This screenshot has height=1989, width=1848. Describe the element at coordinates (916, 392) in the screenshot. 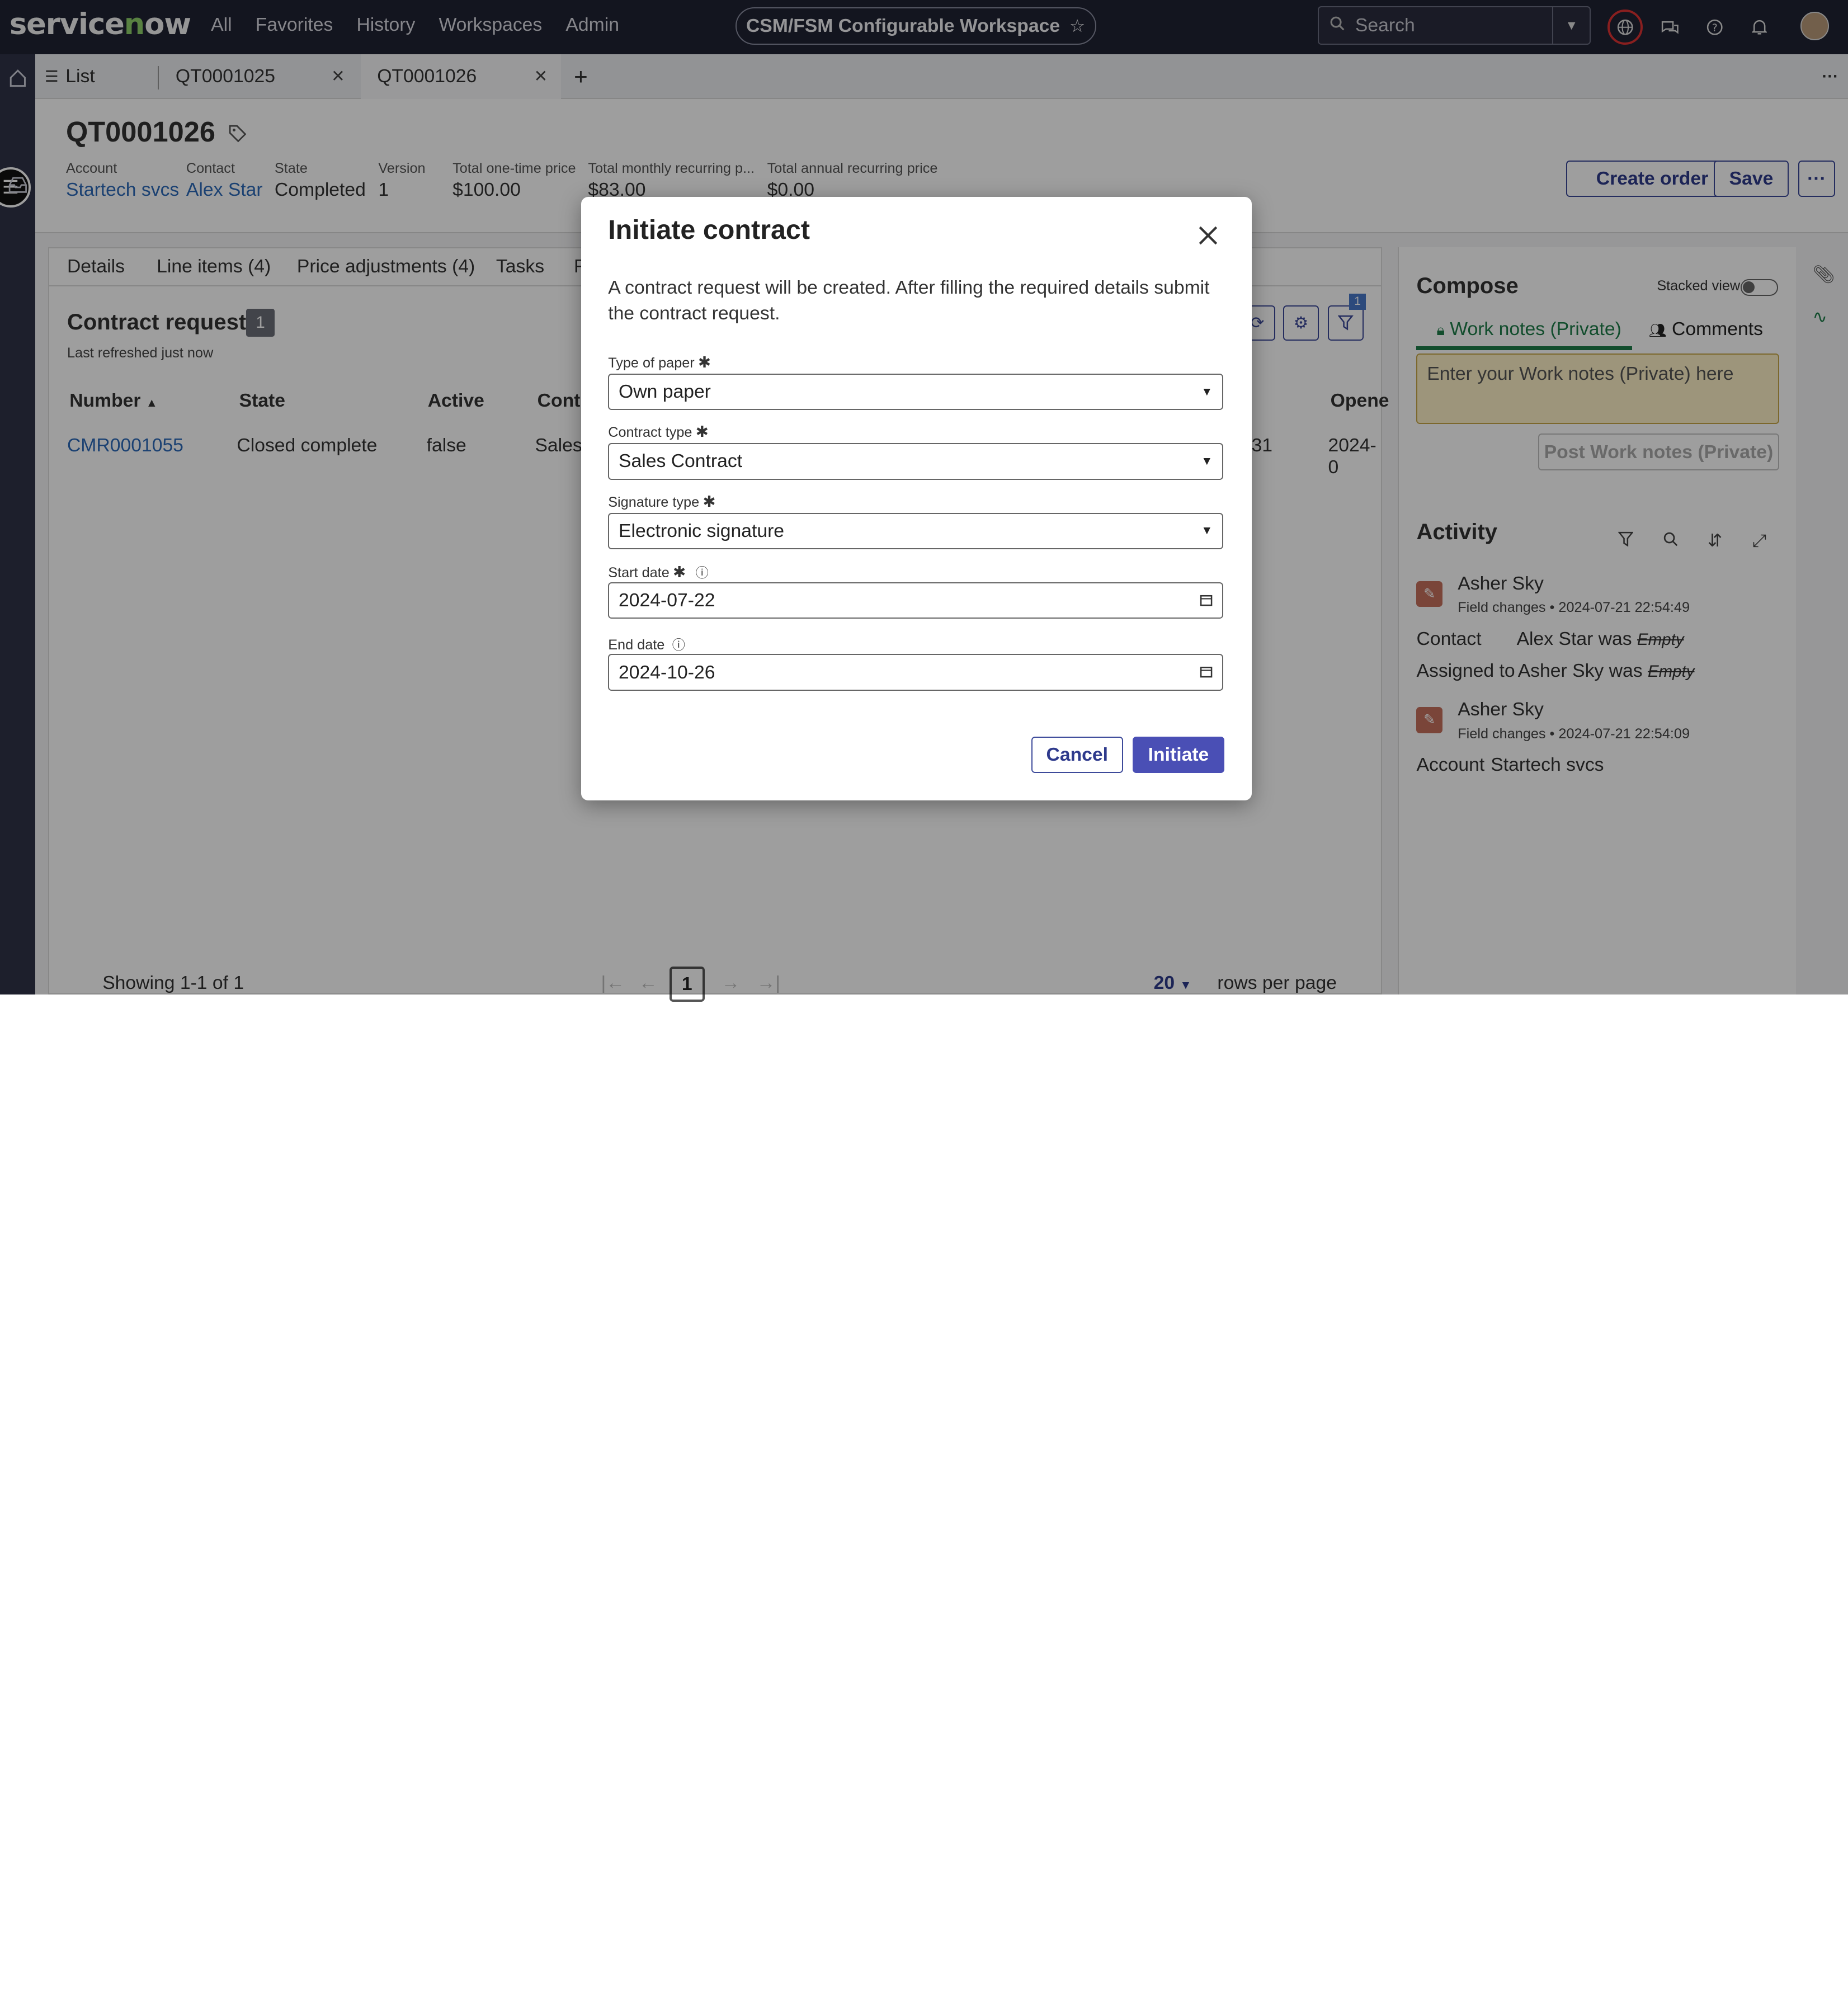

I see `type-of-paper-select: Own paper ▼` at that location.